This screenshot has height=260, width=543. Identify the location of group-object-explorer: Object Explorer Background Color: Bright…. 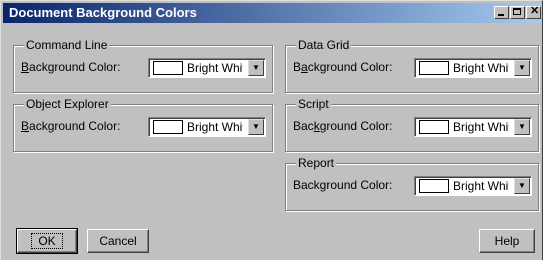
(143, 124).